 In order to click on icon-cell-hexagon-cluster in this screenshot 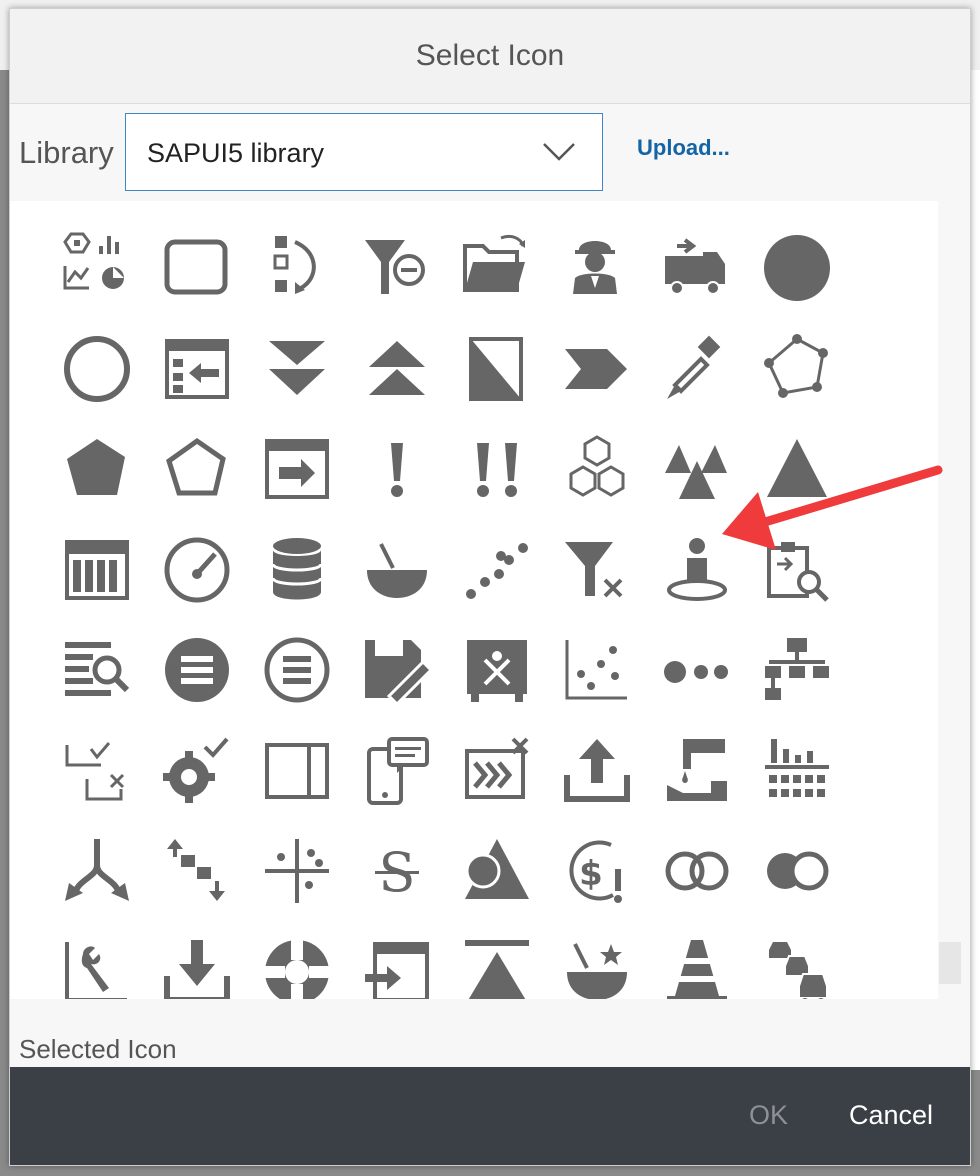, I will do `click(597, 469)`.